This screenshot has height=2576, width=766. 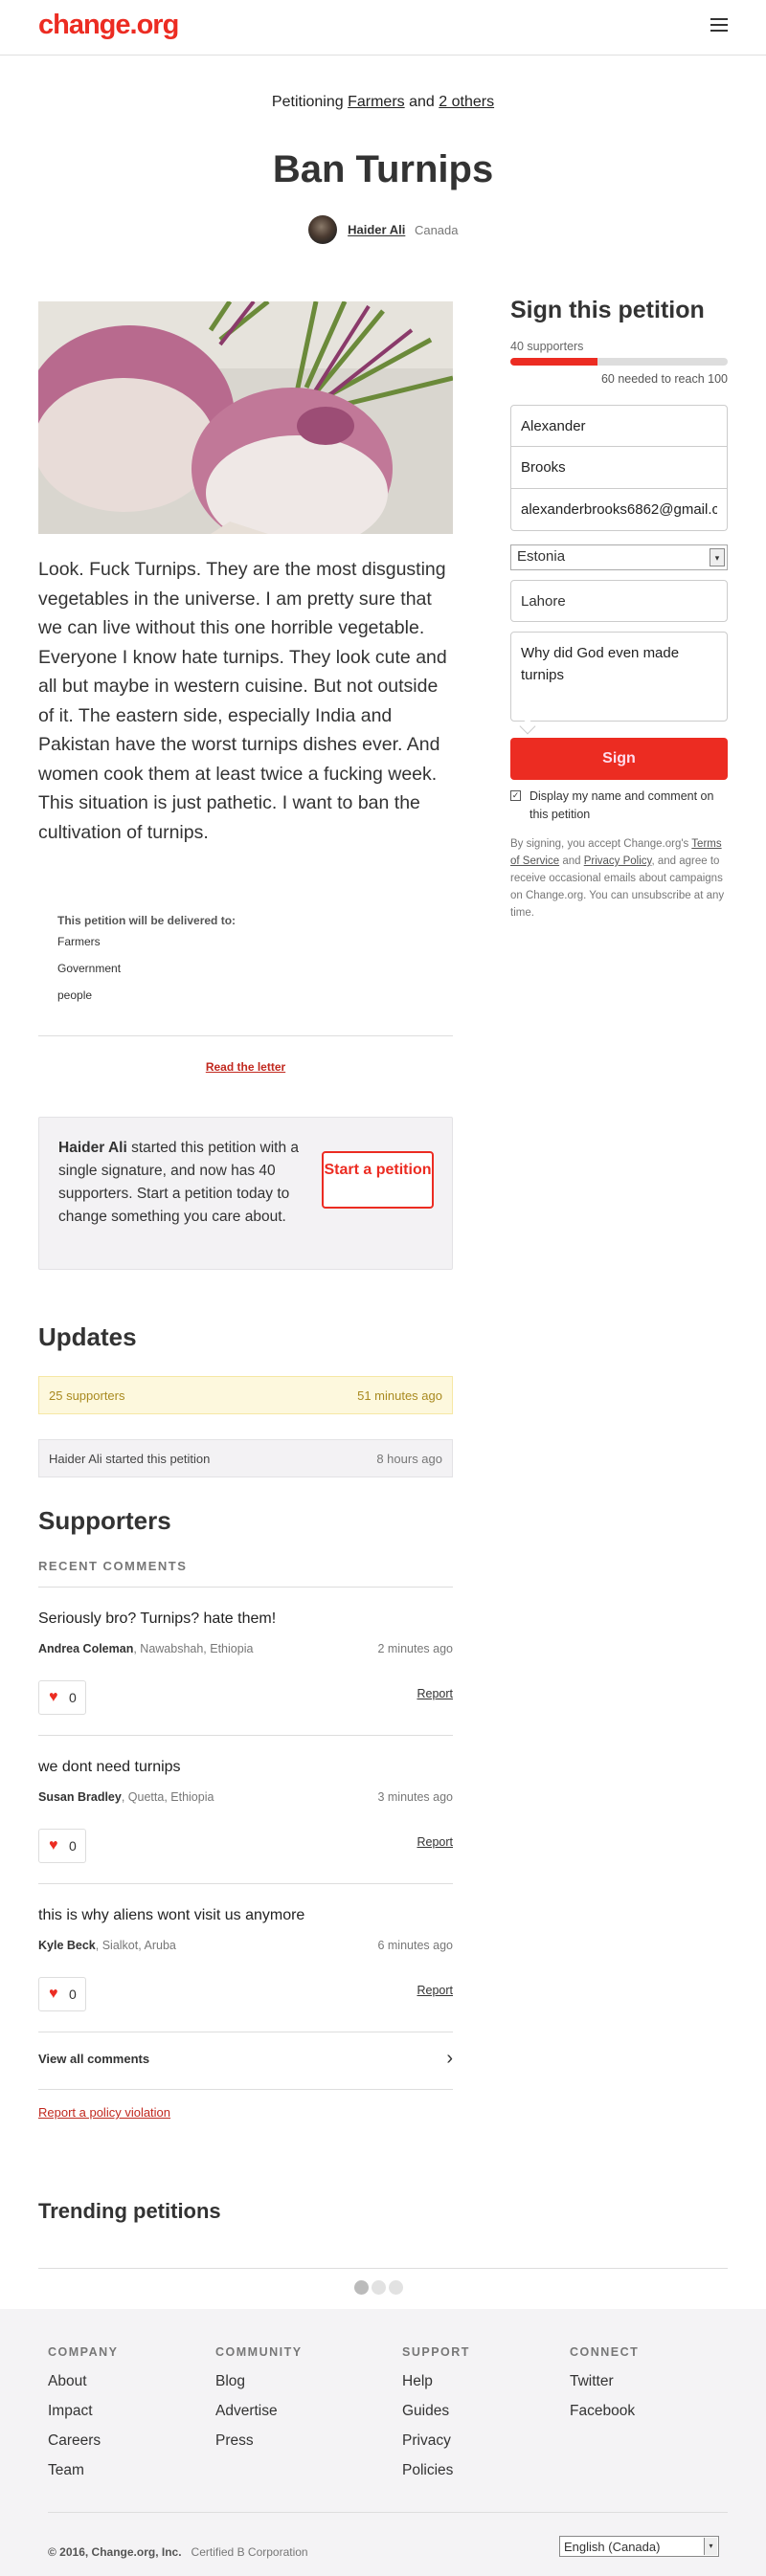 I want to click on city-field: Lahore, so click(x=619, y=601).